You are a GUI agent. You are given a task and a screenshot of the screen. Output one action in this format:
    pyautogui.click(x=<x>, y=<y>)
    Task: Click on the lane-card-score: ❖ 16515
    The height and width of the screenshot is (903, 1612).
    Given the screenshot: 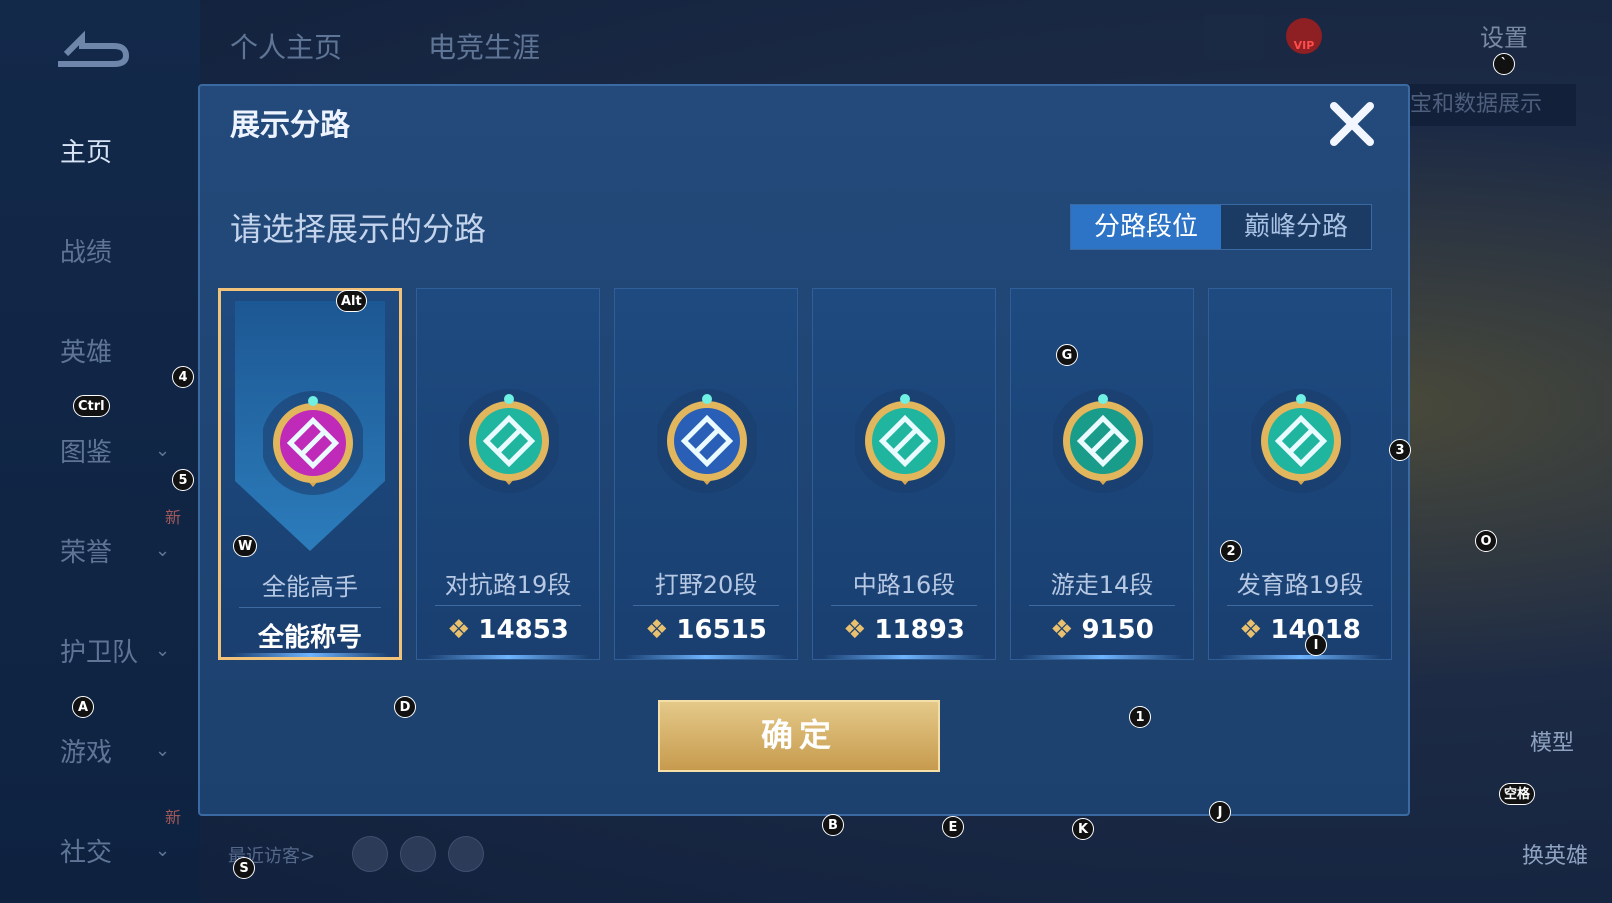 What is the action you would take?
    pyautogui.click(x=706, y=630)
    